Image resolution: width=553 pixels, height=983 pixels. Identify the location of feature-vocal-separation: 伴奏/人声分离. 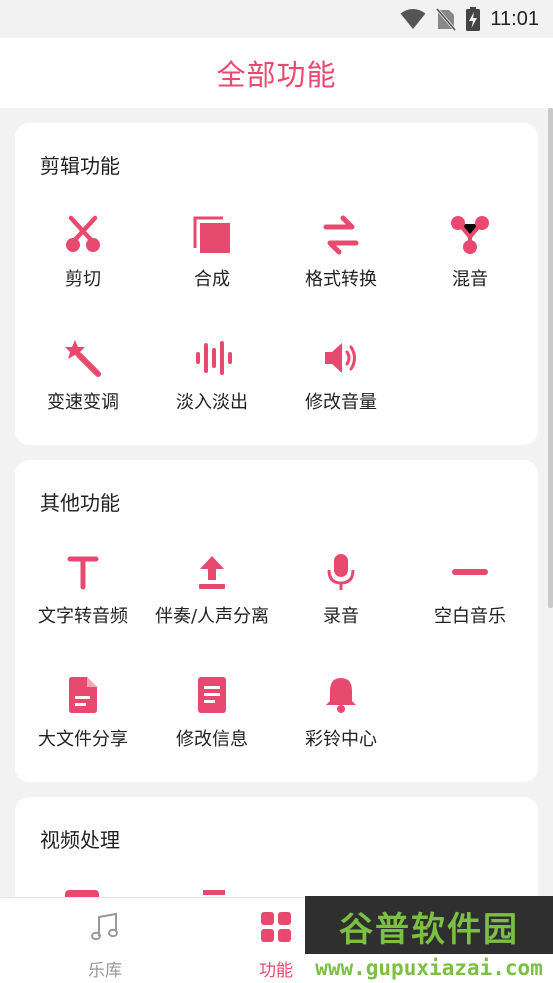
(212, 602).